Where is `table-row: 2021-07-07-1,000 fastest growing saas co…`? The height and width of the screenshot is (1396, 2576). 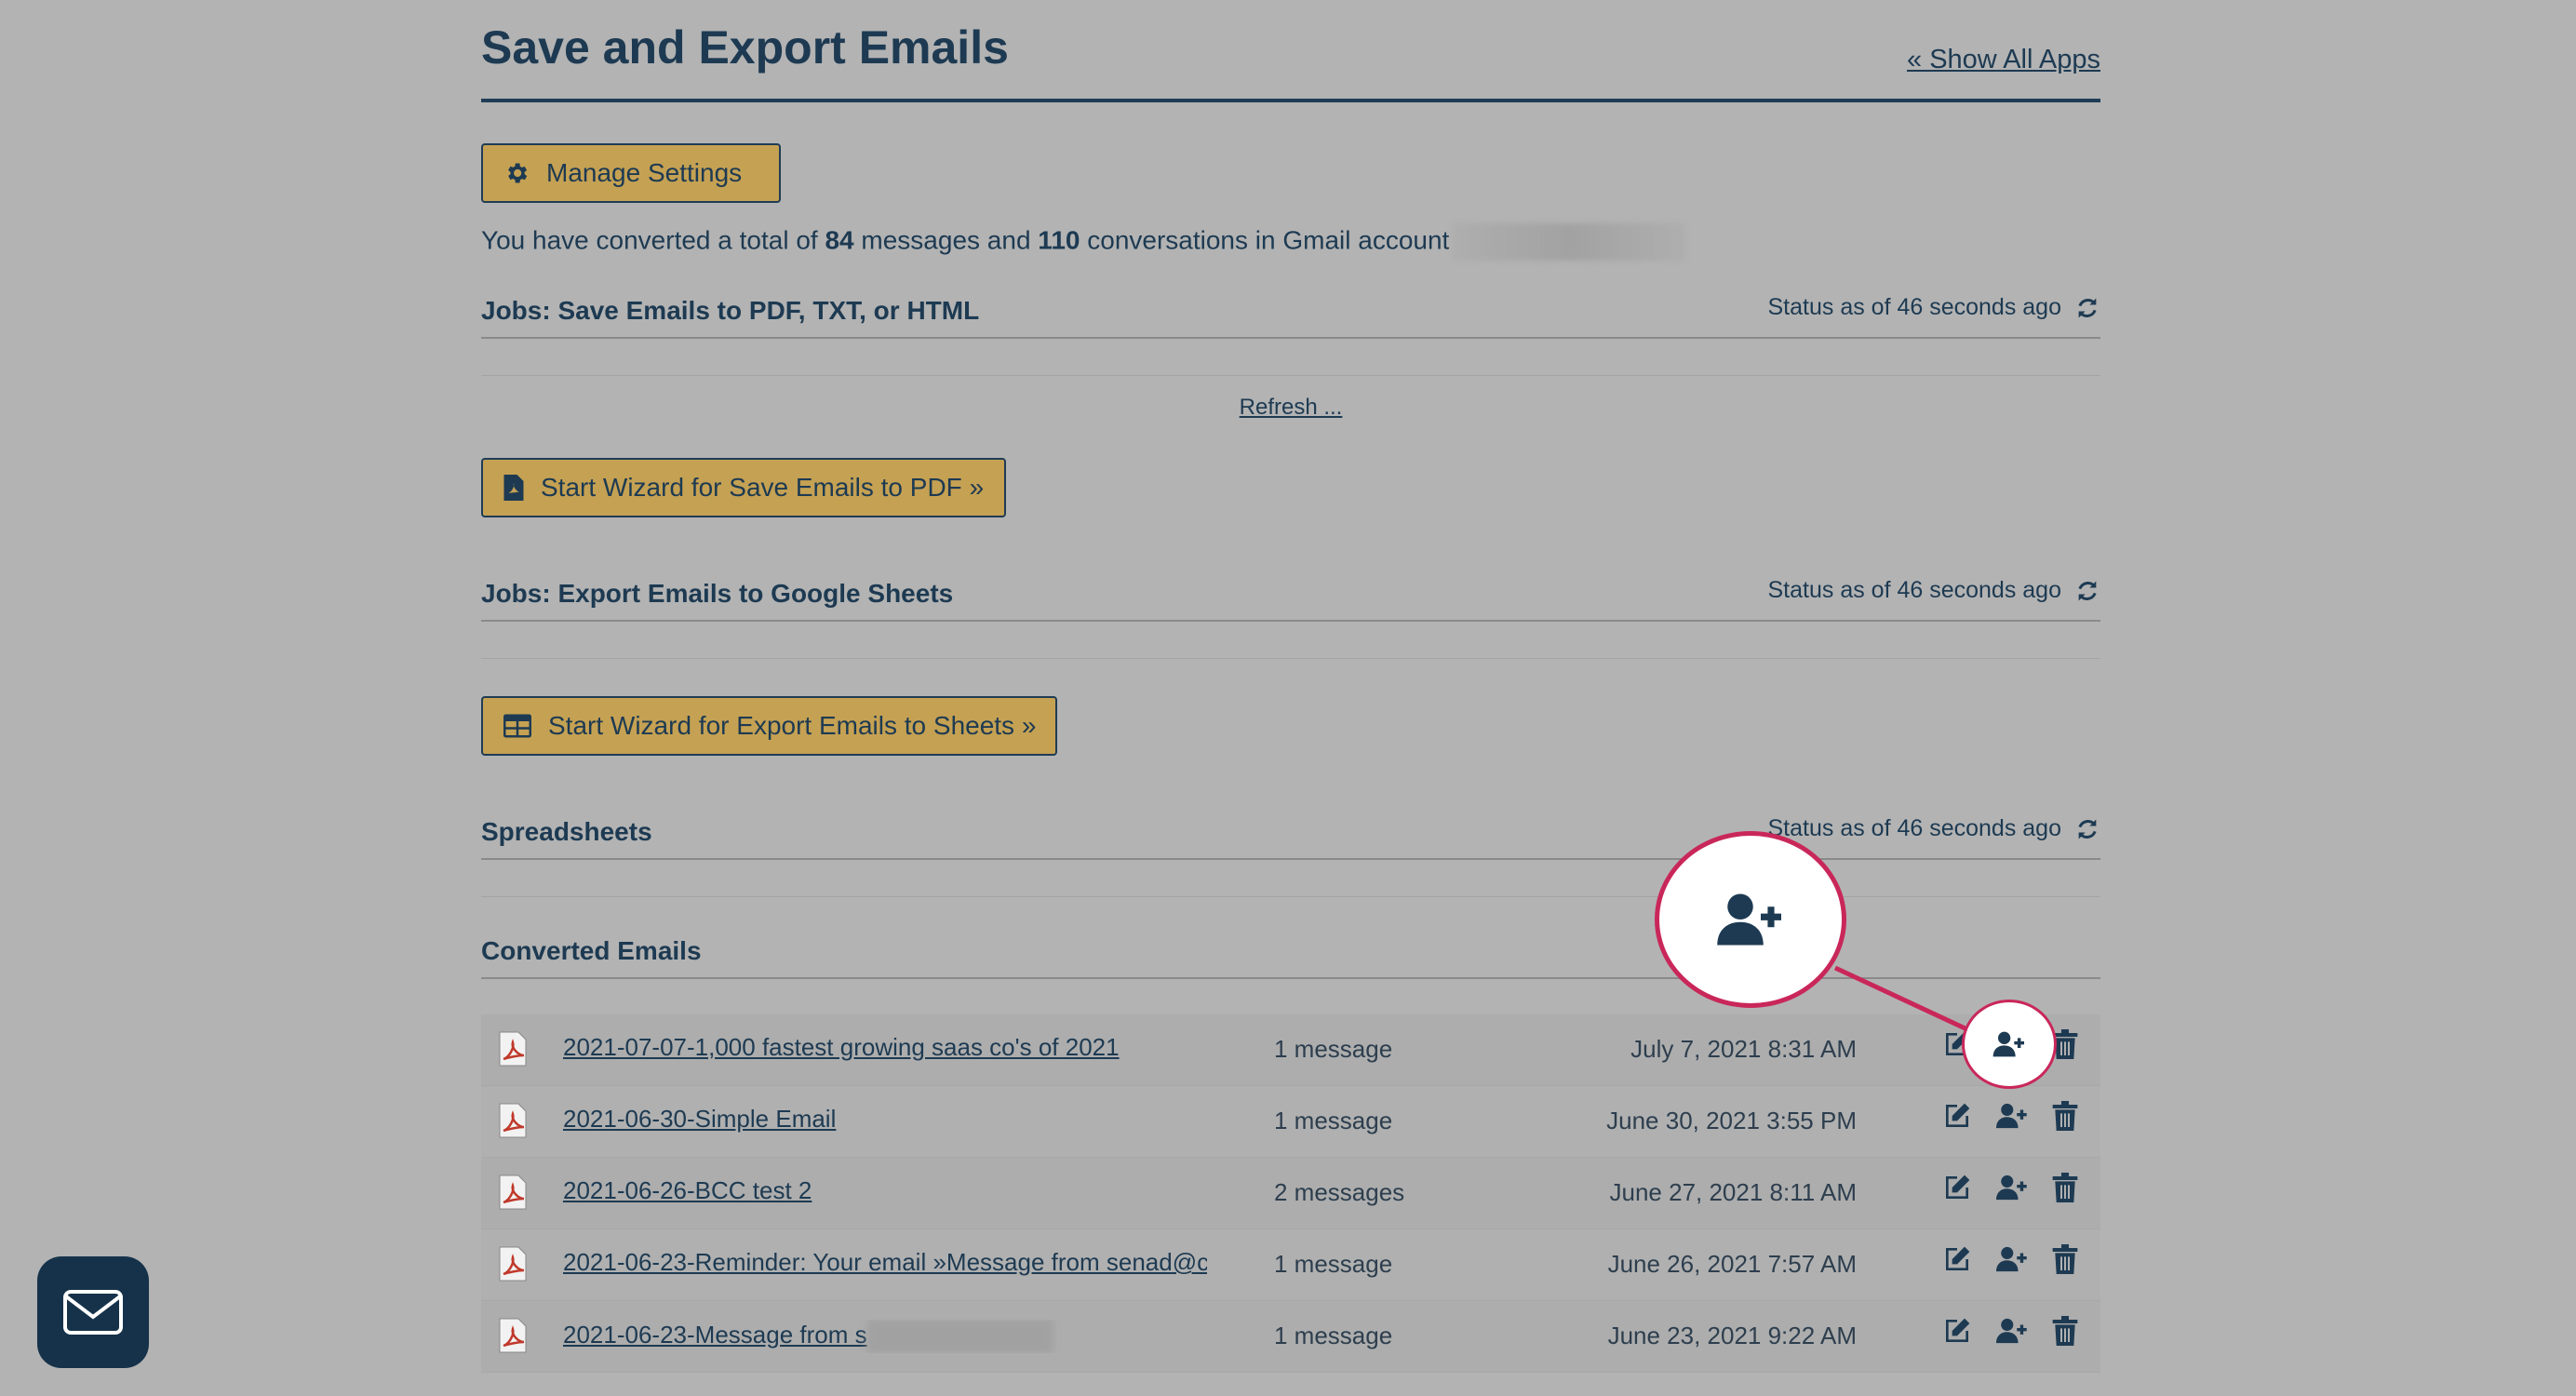 table-row: 2021-07-07-1,000 fastest growing saas co… is located at coordinates (1290, 1050).